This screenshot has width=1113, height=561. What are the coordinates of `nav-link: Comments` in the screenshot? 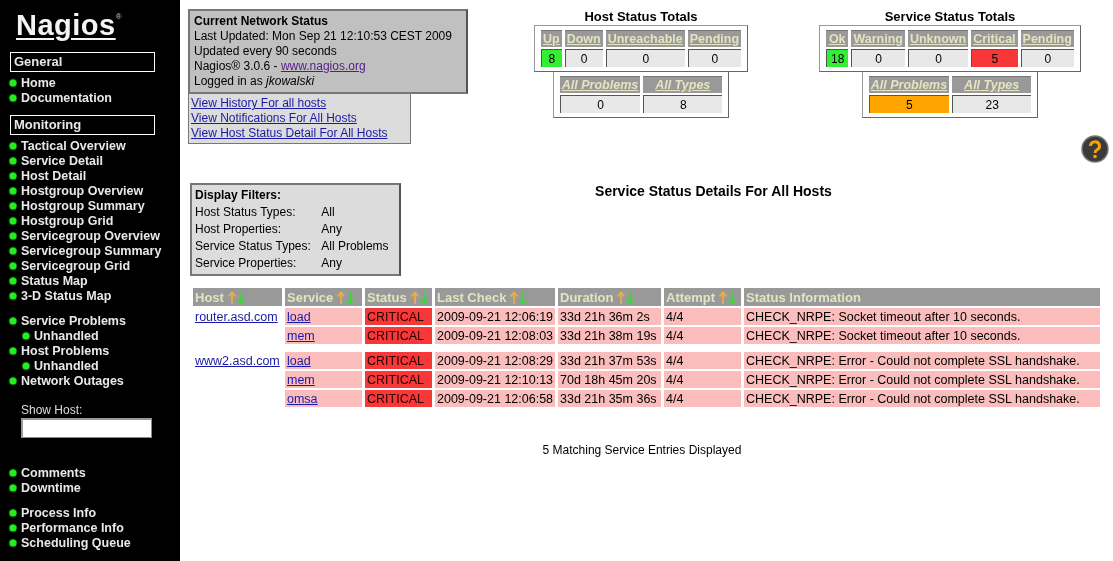 It's located at (53, 472).